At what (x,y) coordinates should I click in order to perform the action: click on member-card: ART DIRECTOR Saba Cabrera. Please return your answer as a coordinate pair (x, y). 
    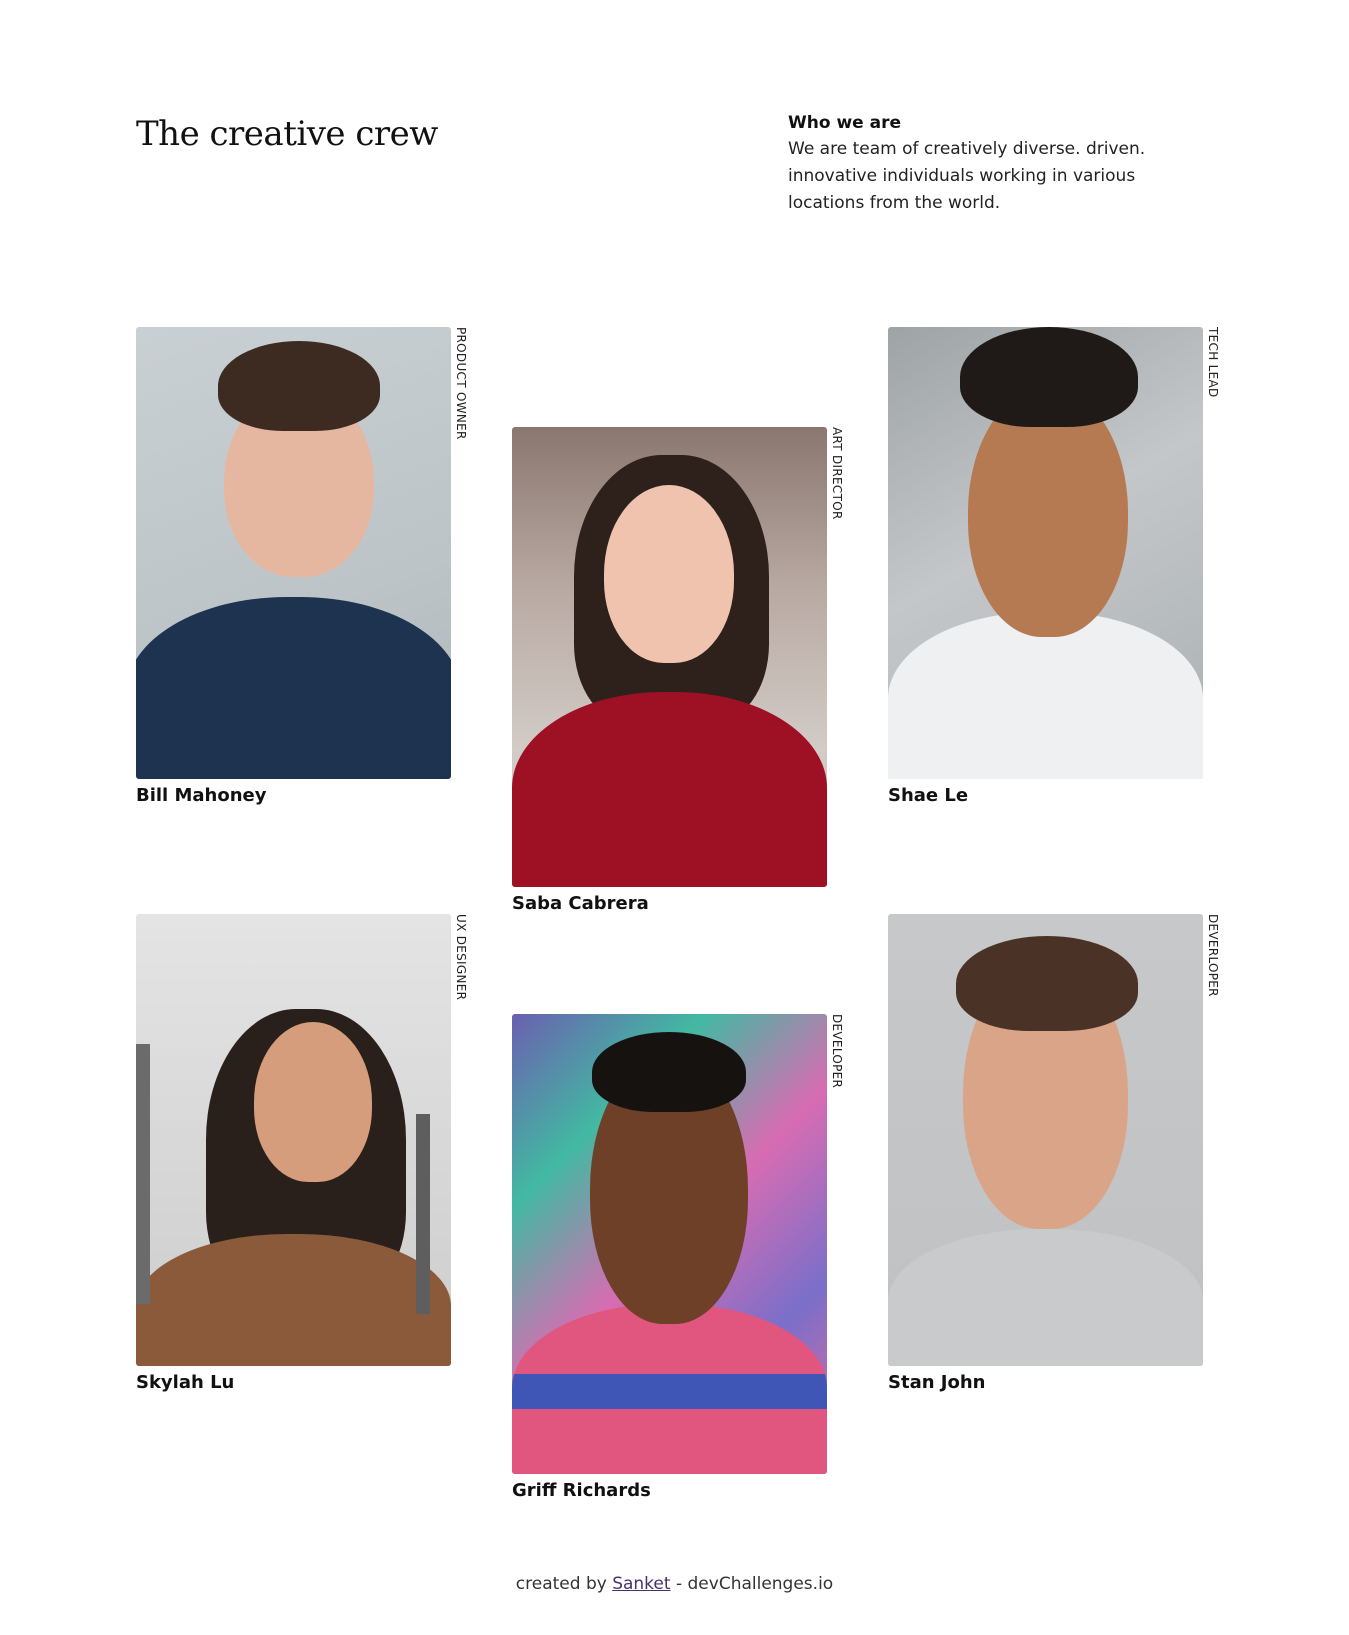
    Looking at the image, I should click on (692, 672).